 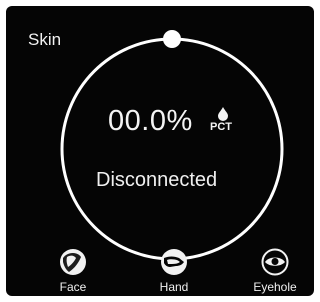 I want to click on mode-face-label: Face, so click(x=73, y=287).